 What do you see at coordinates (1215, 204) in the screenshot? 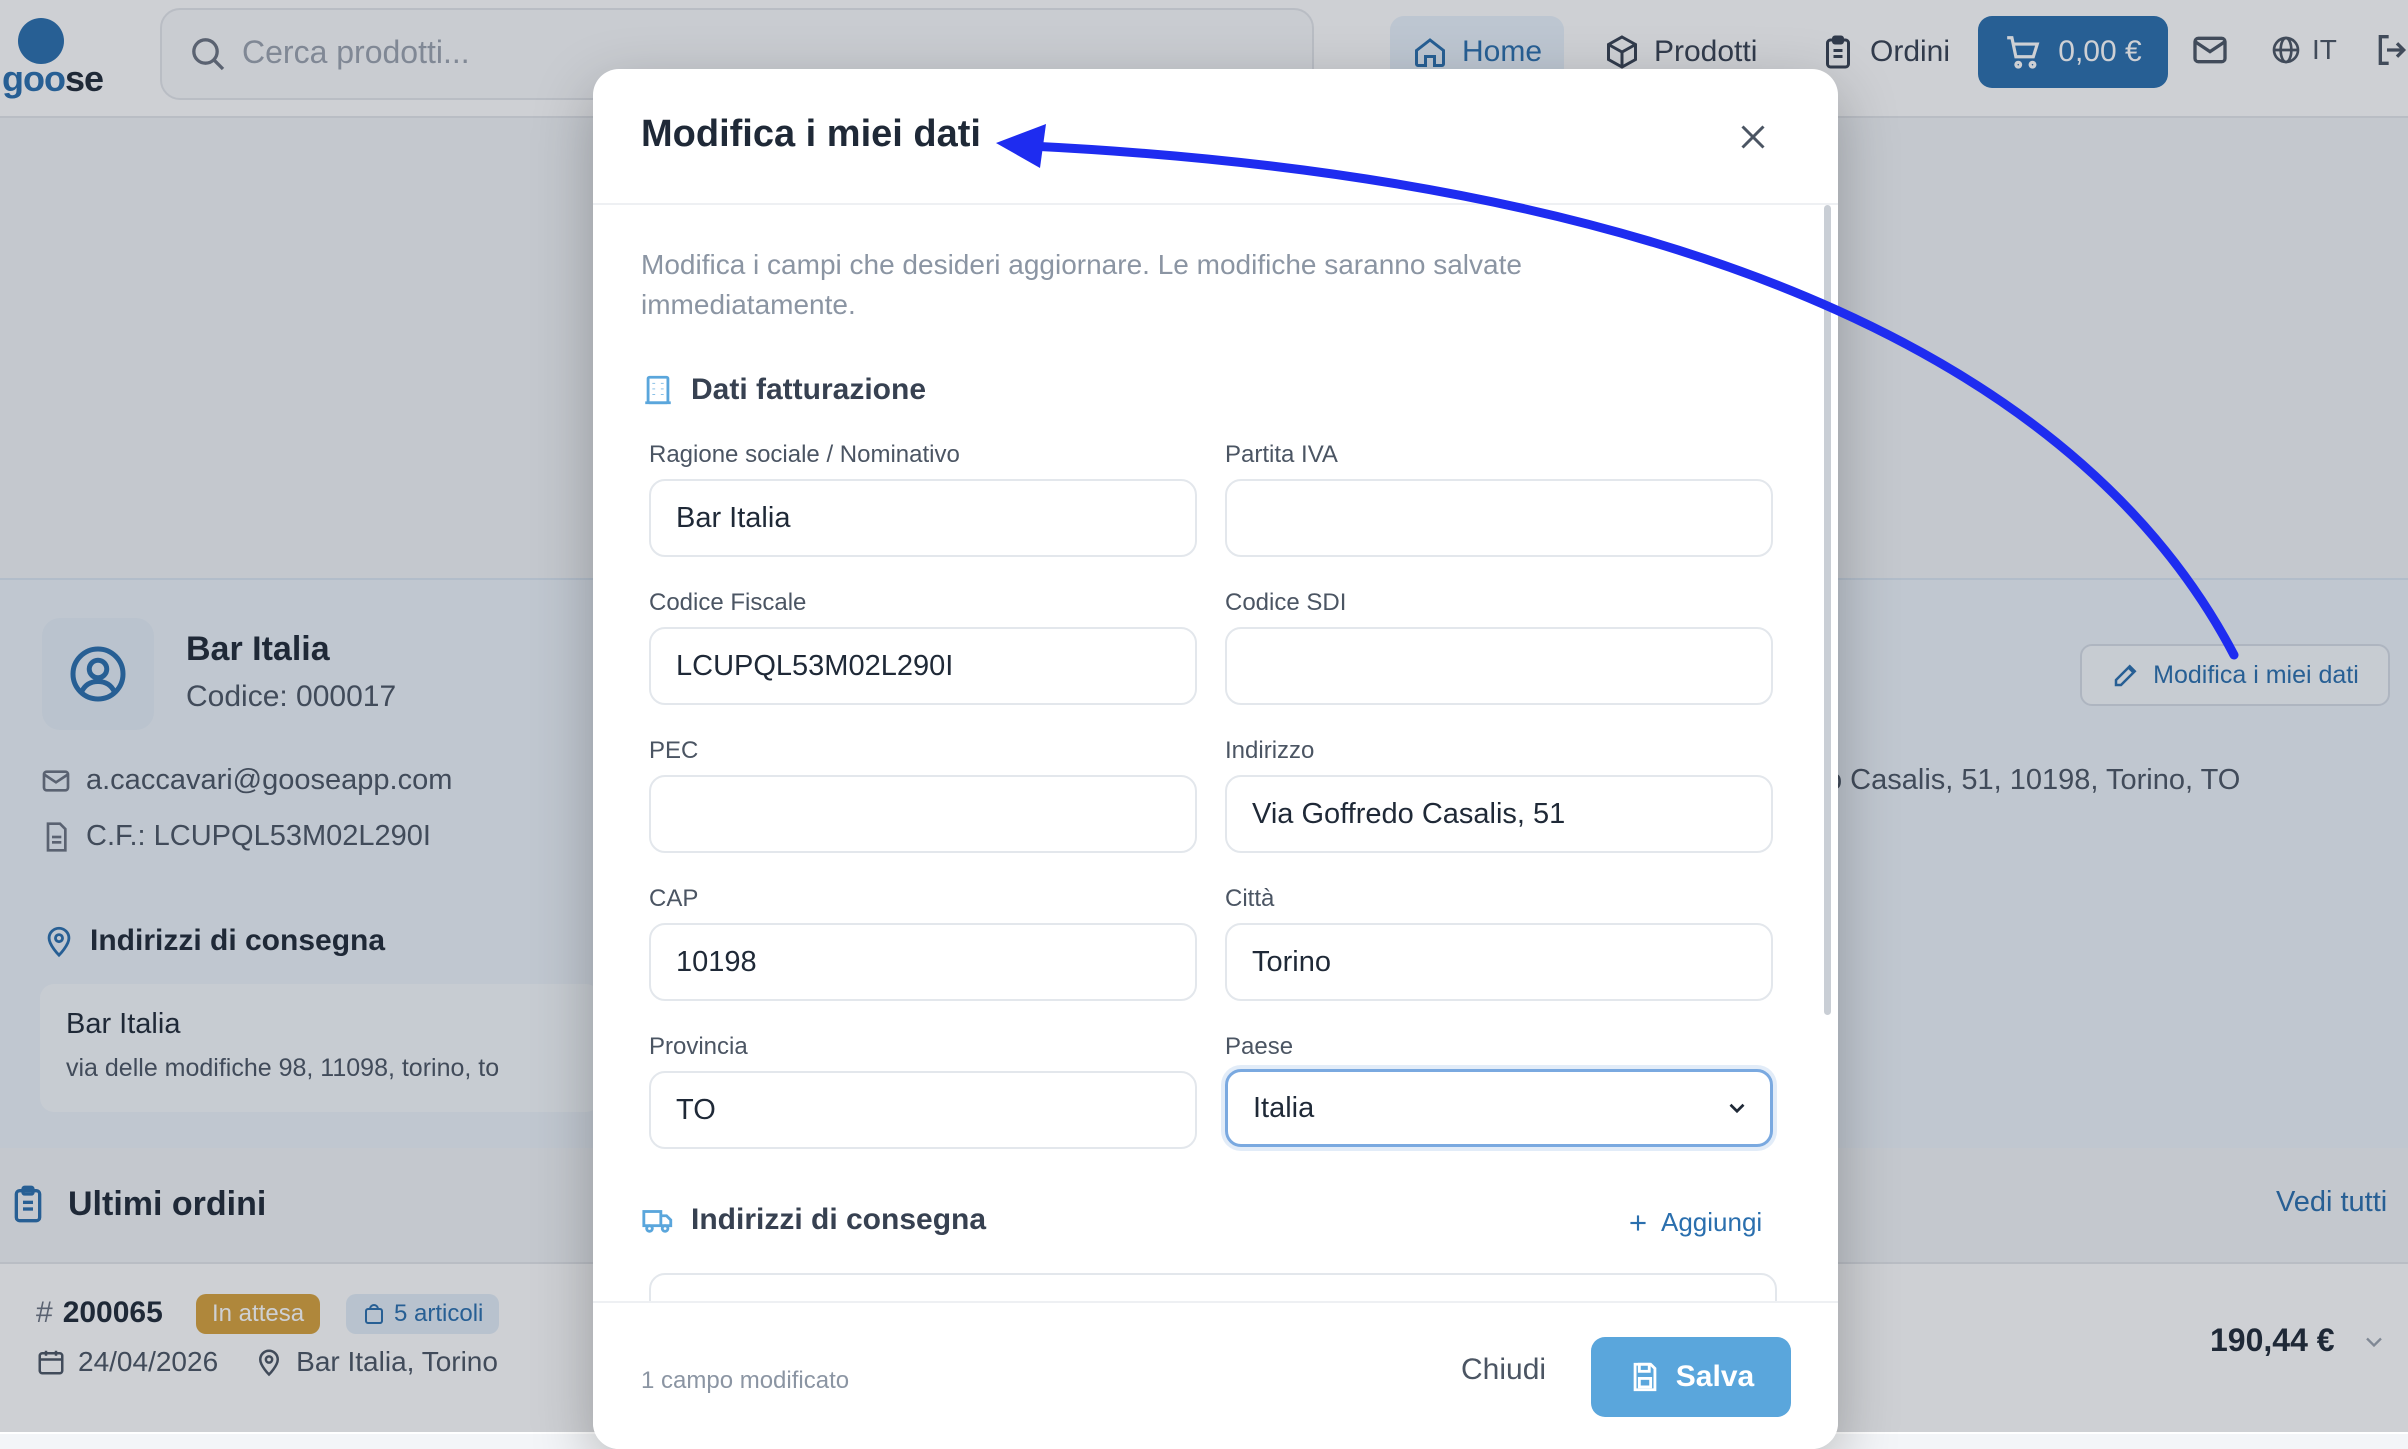
I see `modal-divider` at bounding box center [1215, 204].